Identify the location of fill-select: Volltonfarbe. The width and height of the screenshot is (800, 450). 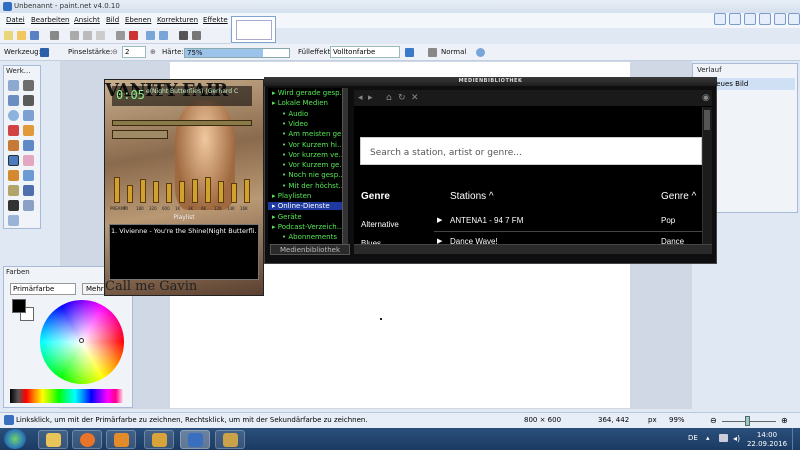
(365, 52).